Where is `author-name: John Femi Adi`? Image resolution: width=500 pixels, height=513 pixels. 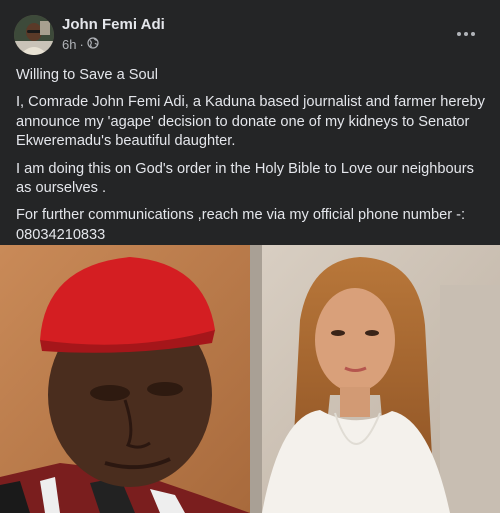 author-name: John Femi Adi is located at coordinates (113, 24).